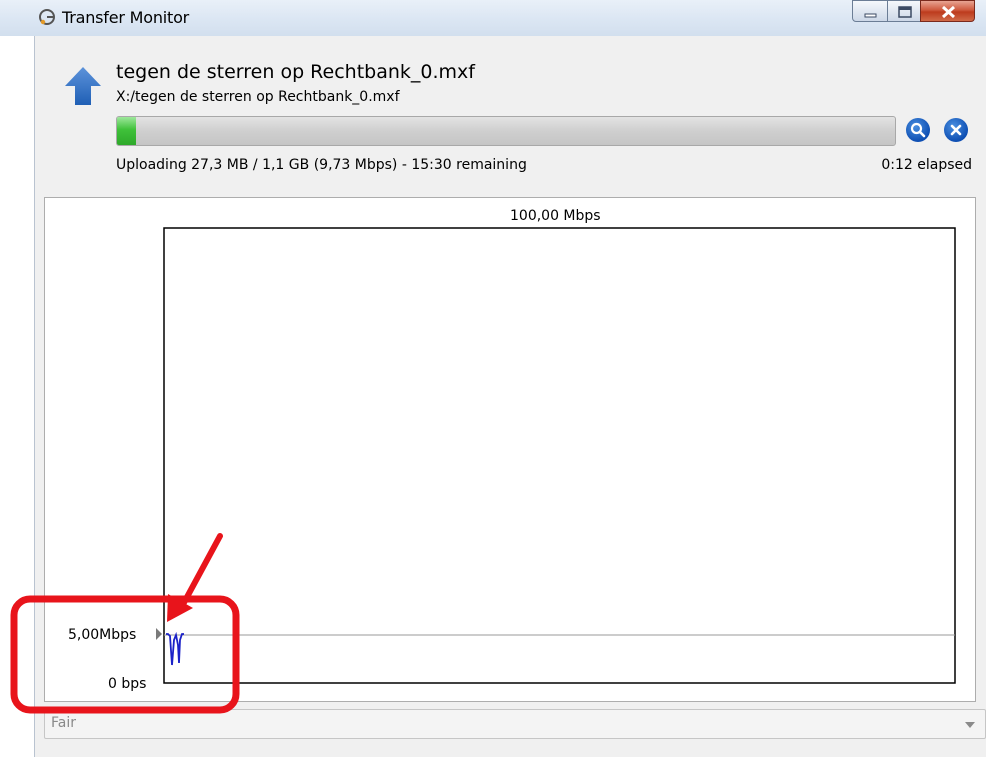 Image resolution: width=986 pixels, height=757 pixels. I want to click on current-rate-marker-icon, so click(159, 634).